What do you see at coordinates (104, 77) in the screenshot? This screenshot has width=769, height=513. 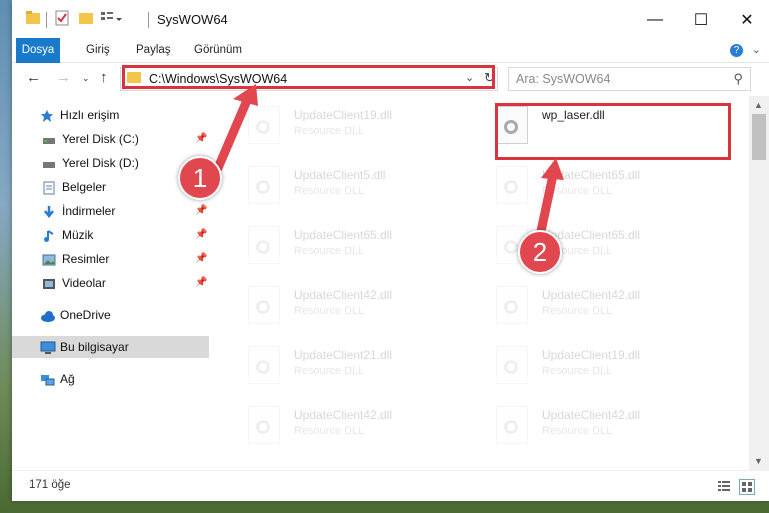 I see `up-button: ↑` at bounding box center [104, 77].